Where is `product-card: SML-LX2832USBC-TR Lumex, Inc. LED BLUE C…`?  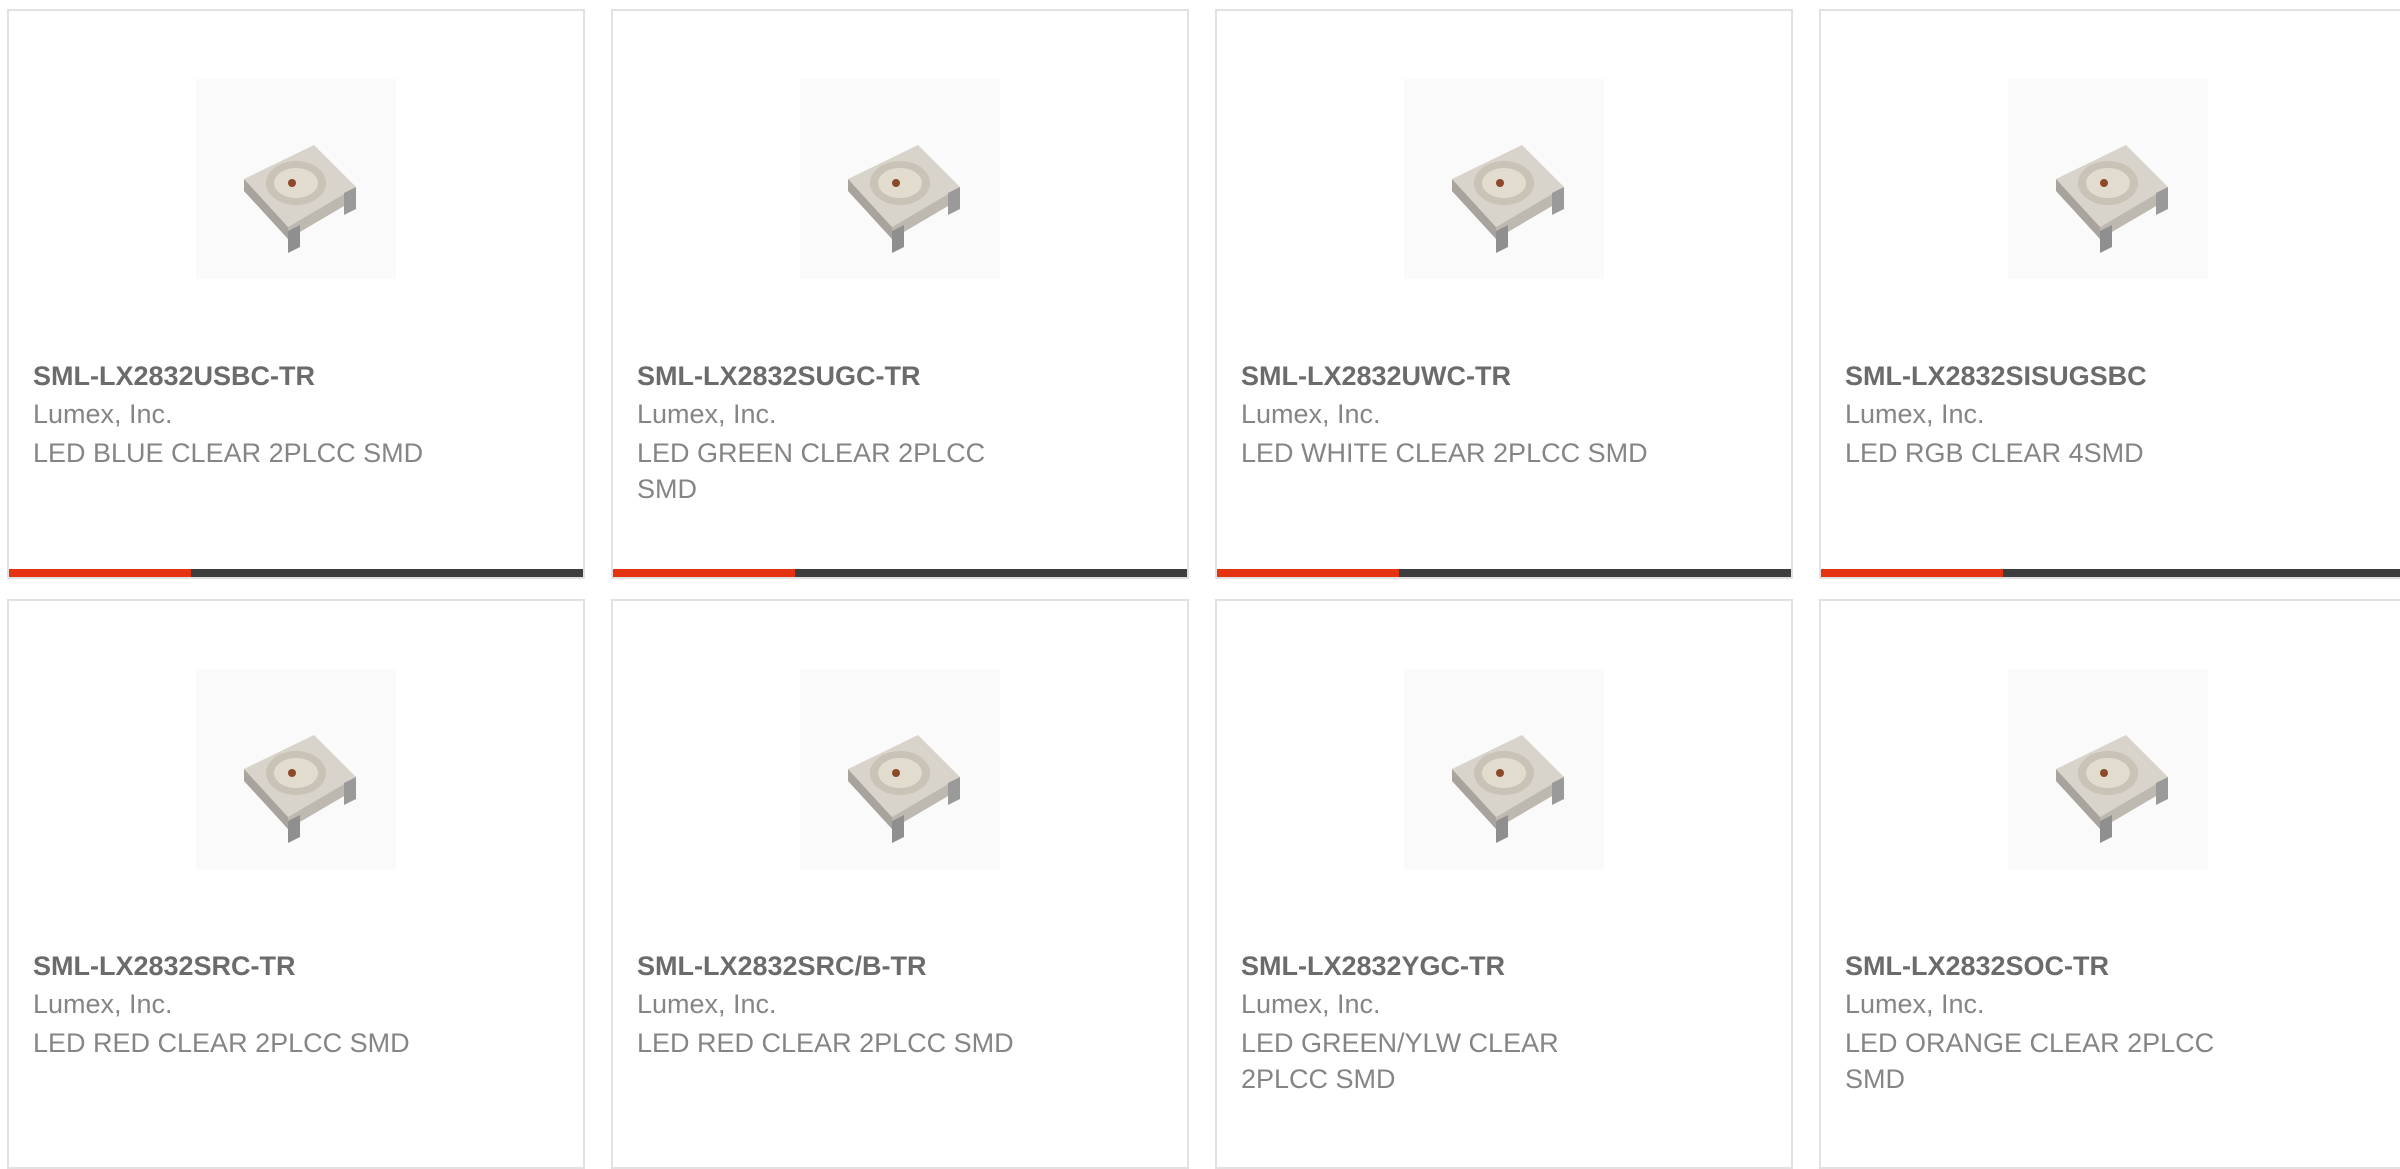 product-card: SML-LX2832USBC-TR Lumex, Inc. LED BLUE C… is located at coordinates (296, 294).